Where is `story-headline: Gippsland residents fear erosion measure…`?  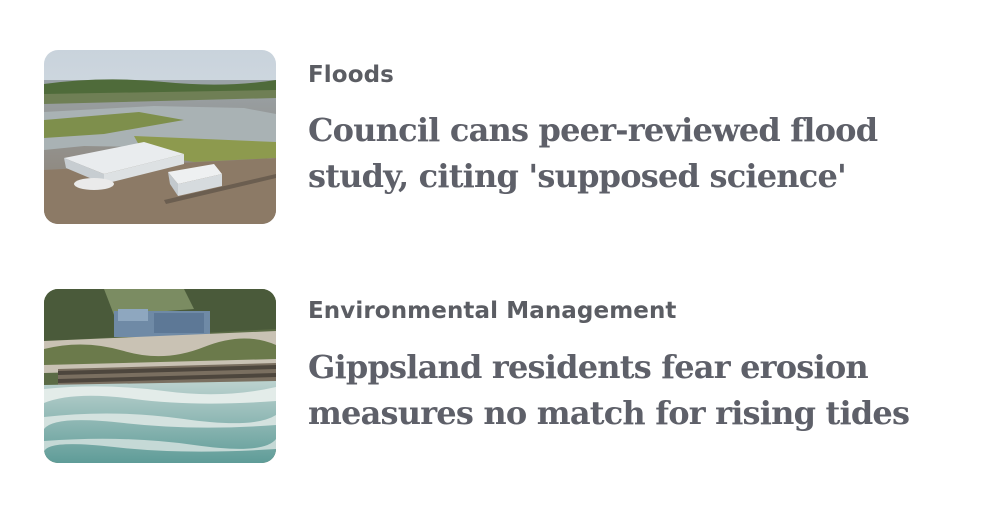 story-headline: Gippsland residents fear erosion measure… is located at coordinates (618, 390).